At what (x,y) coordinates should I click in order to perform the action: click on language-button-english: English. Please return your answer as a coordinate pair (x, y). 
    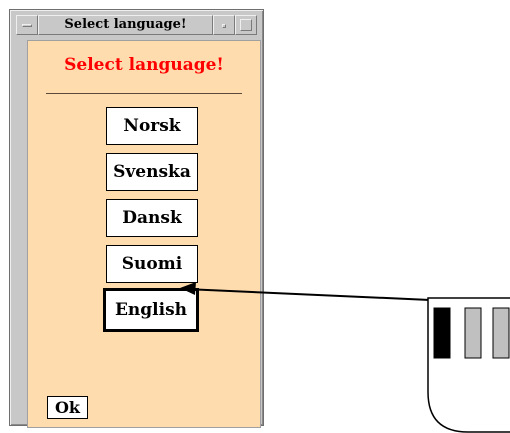
    Looking at the image, I should click on (151, 310).